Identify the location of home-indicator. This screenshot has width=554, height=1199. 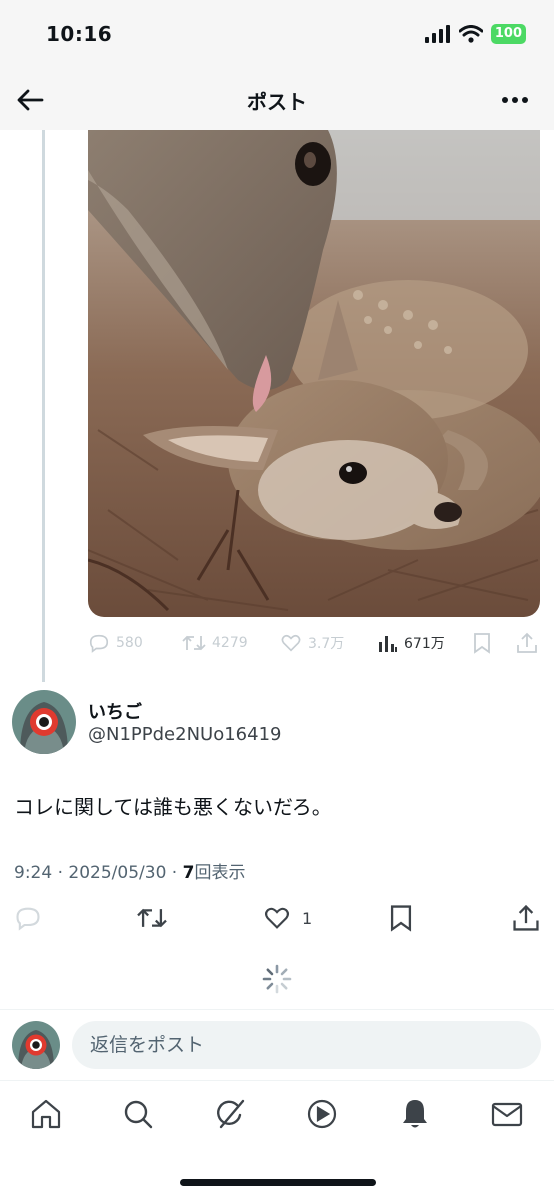
(278, 1182).